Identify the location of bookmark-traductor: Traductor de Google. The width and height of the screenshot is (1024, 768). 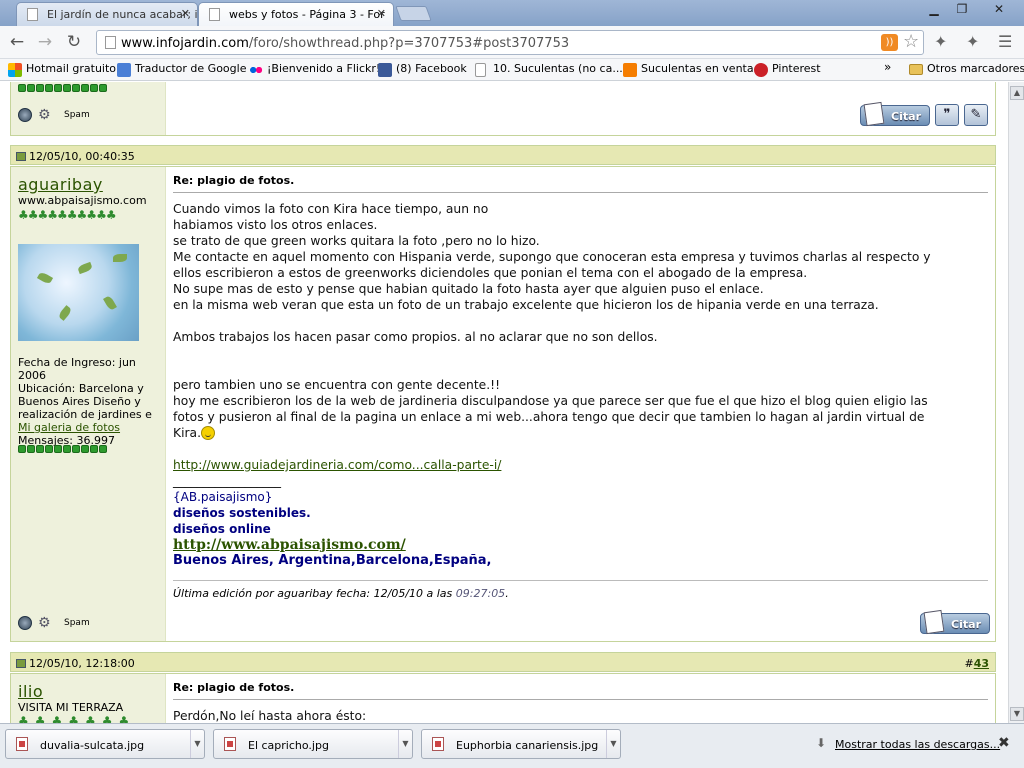
(182, 69).